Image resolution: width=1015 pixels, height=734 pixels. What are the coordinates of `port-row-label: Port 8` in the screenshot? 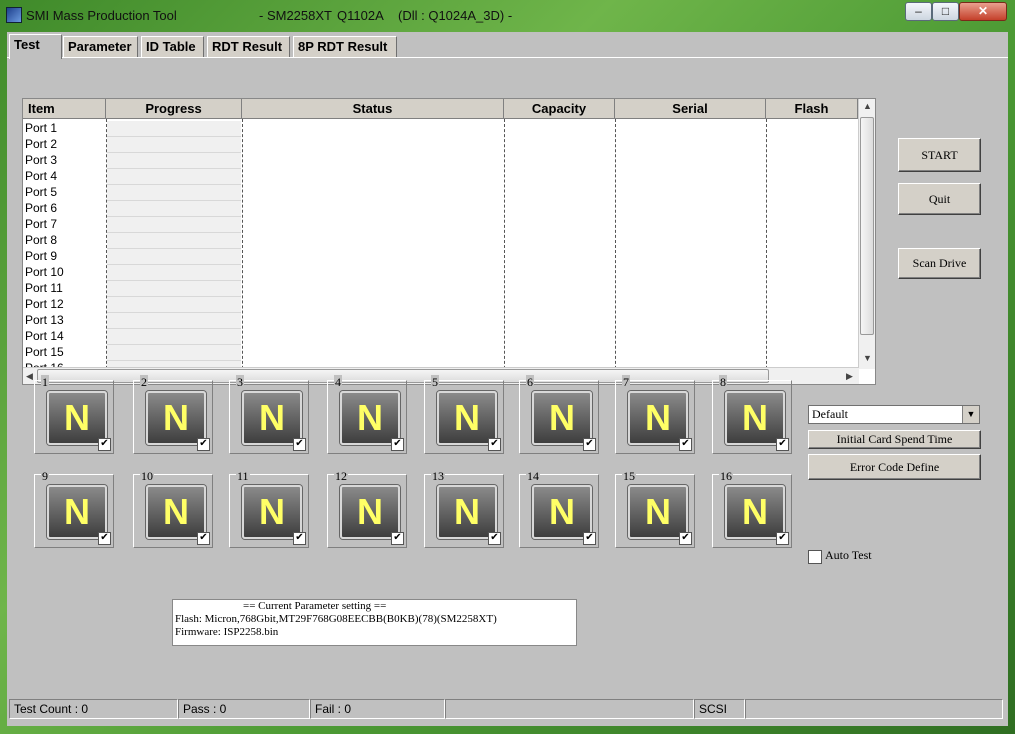 It's located at (41, 240).